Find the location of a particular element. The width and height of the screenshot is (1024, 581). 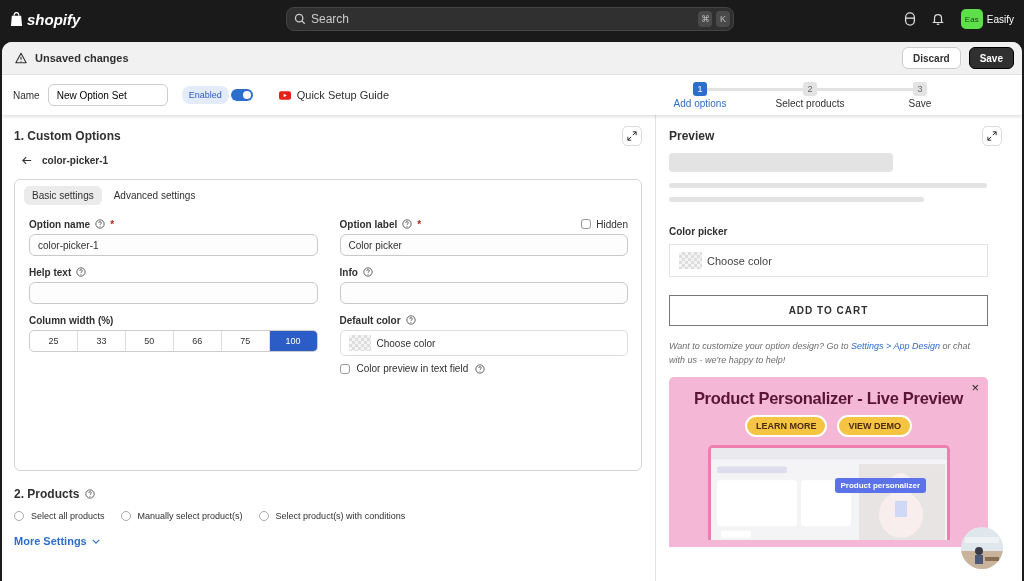

help-note: Want to customize your option design? Go to Settings > App Design or chat with us - we're happy to help! is located at coordinates (820, 353).